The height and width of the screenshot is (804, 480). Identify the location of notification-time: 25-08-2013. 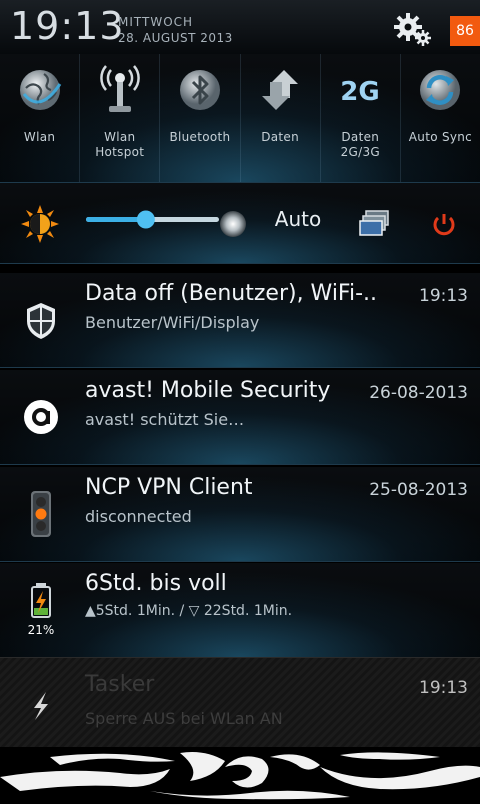
(418, 490).